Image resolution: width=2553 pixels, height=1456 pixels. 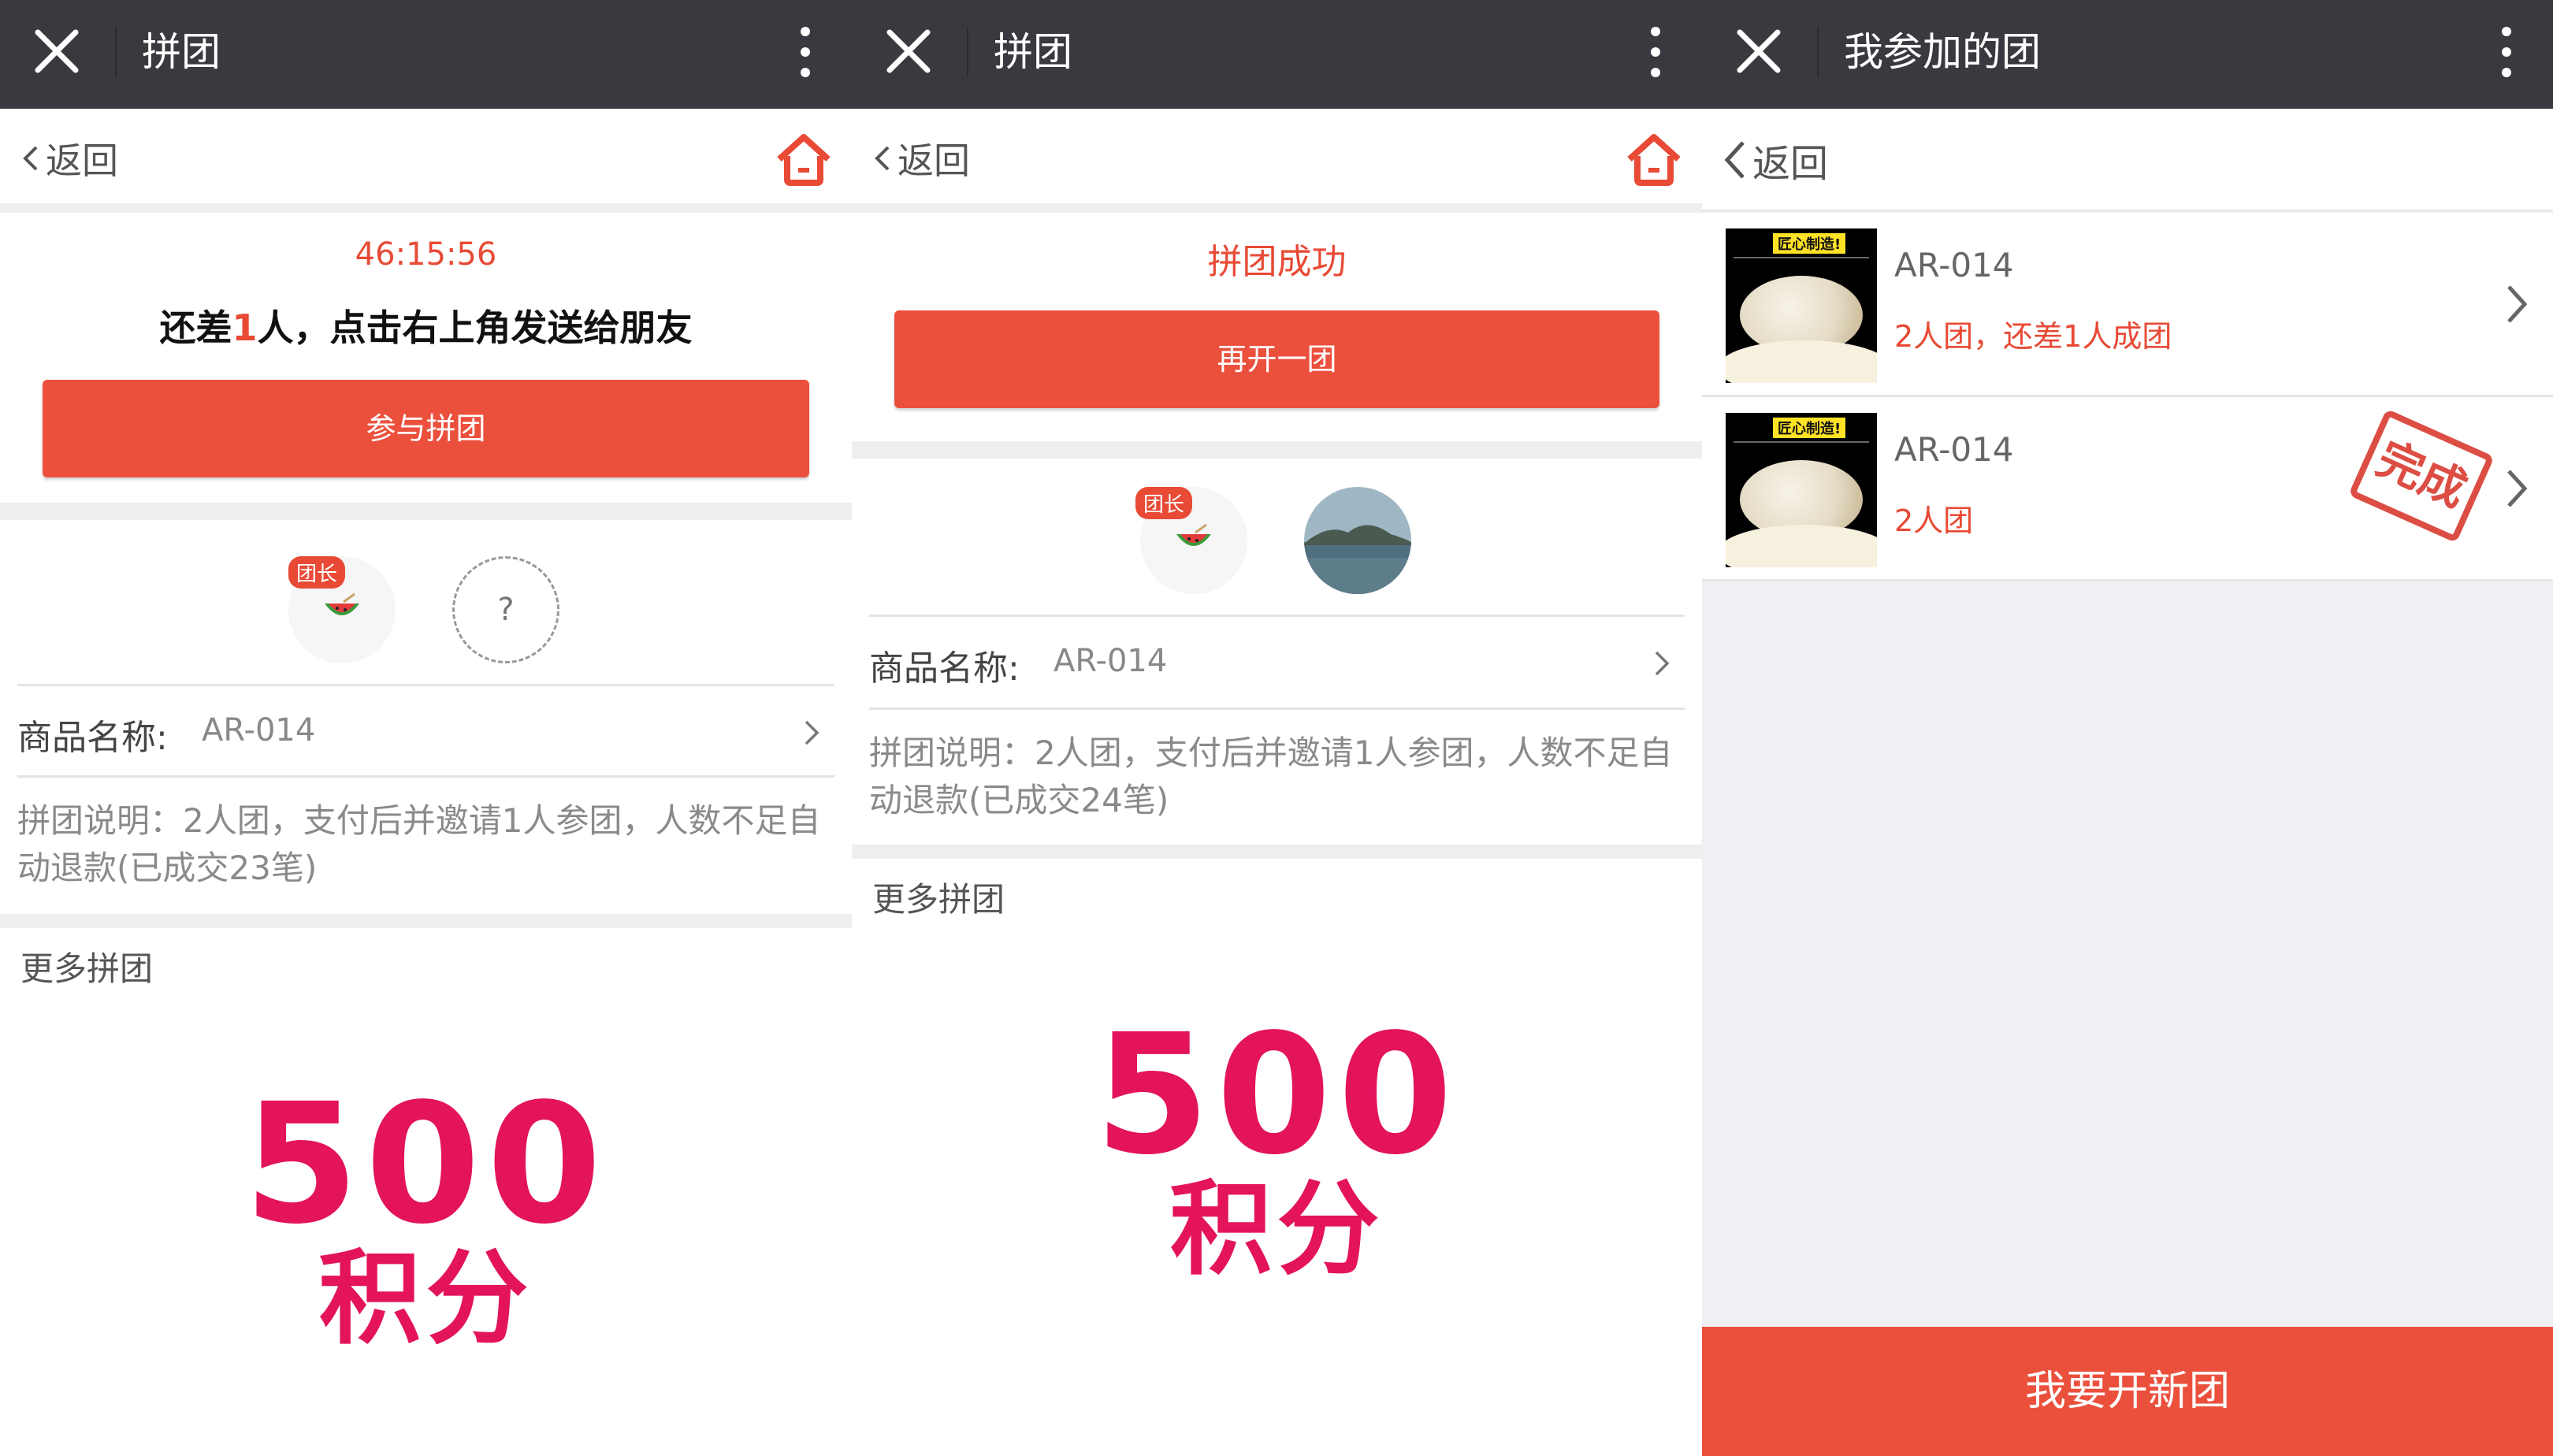 I want to click on group-description: 拼团说明：2人团，支付后并邀请1人参团，人数不足自动退款(已成交24笔), so click(x=1271, y=776).